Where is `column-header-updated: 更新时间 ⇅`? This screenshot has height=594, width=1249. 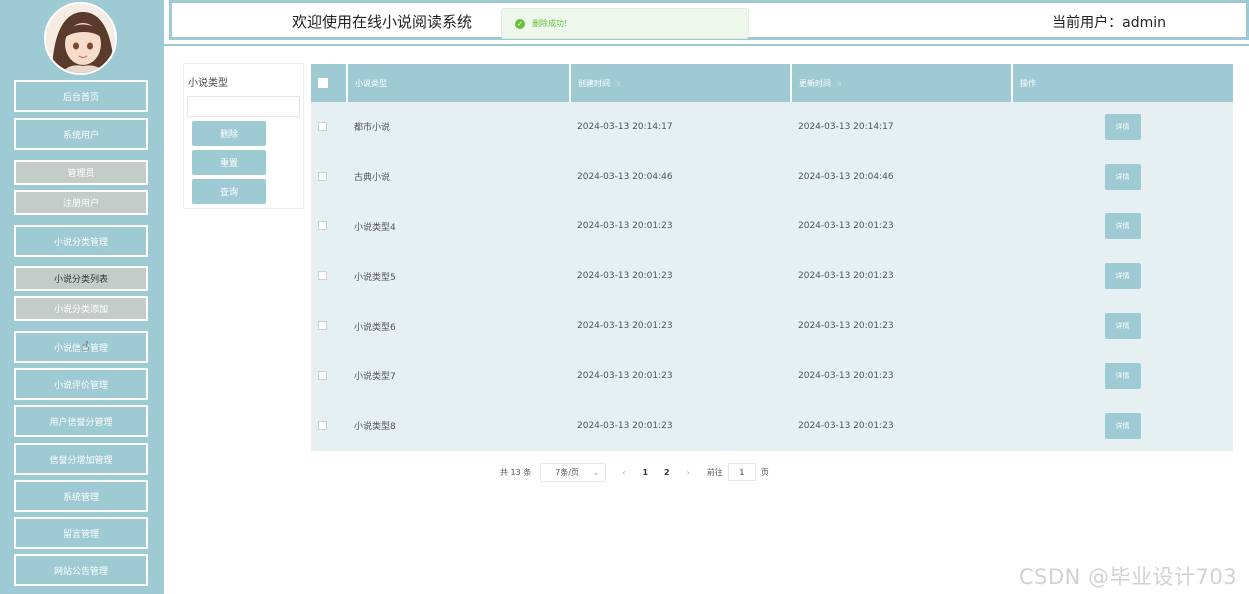
column-header-updated: 更新时间 ⇅ is located at coordinates (902, 83).